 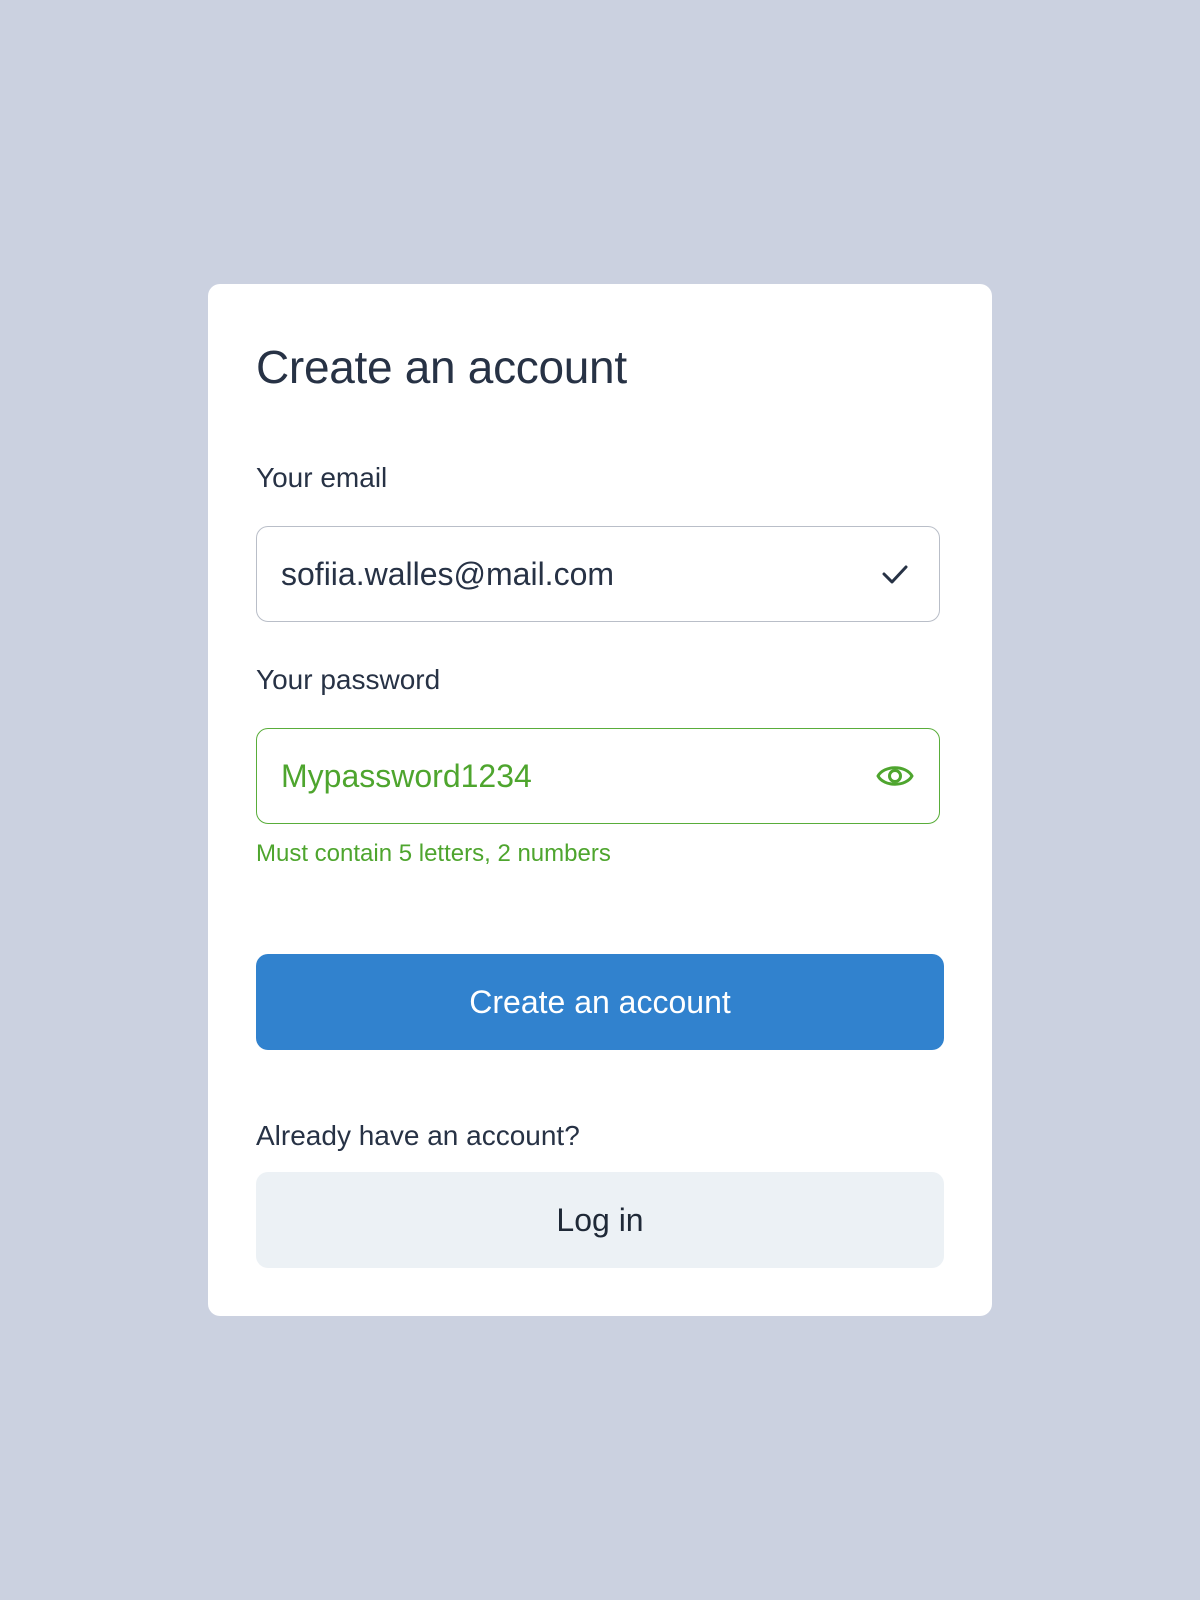 What do you see at coordinates (441, 367) in the screenshot?
I see `page-title: Create an account` at bounding box center [441, 367].